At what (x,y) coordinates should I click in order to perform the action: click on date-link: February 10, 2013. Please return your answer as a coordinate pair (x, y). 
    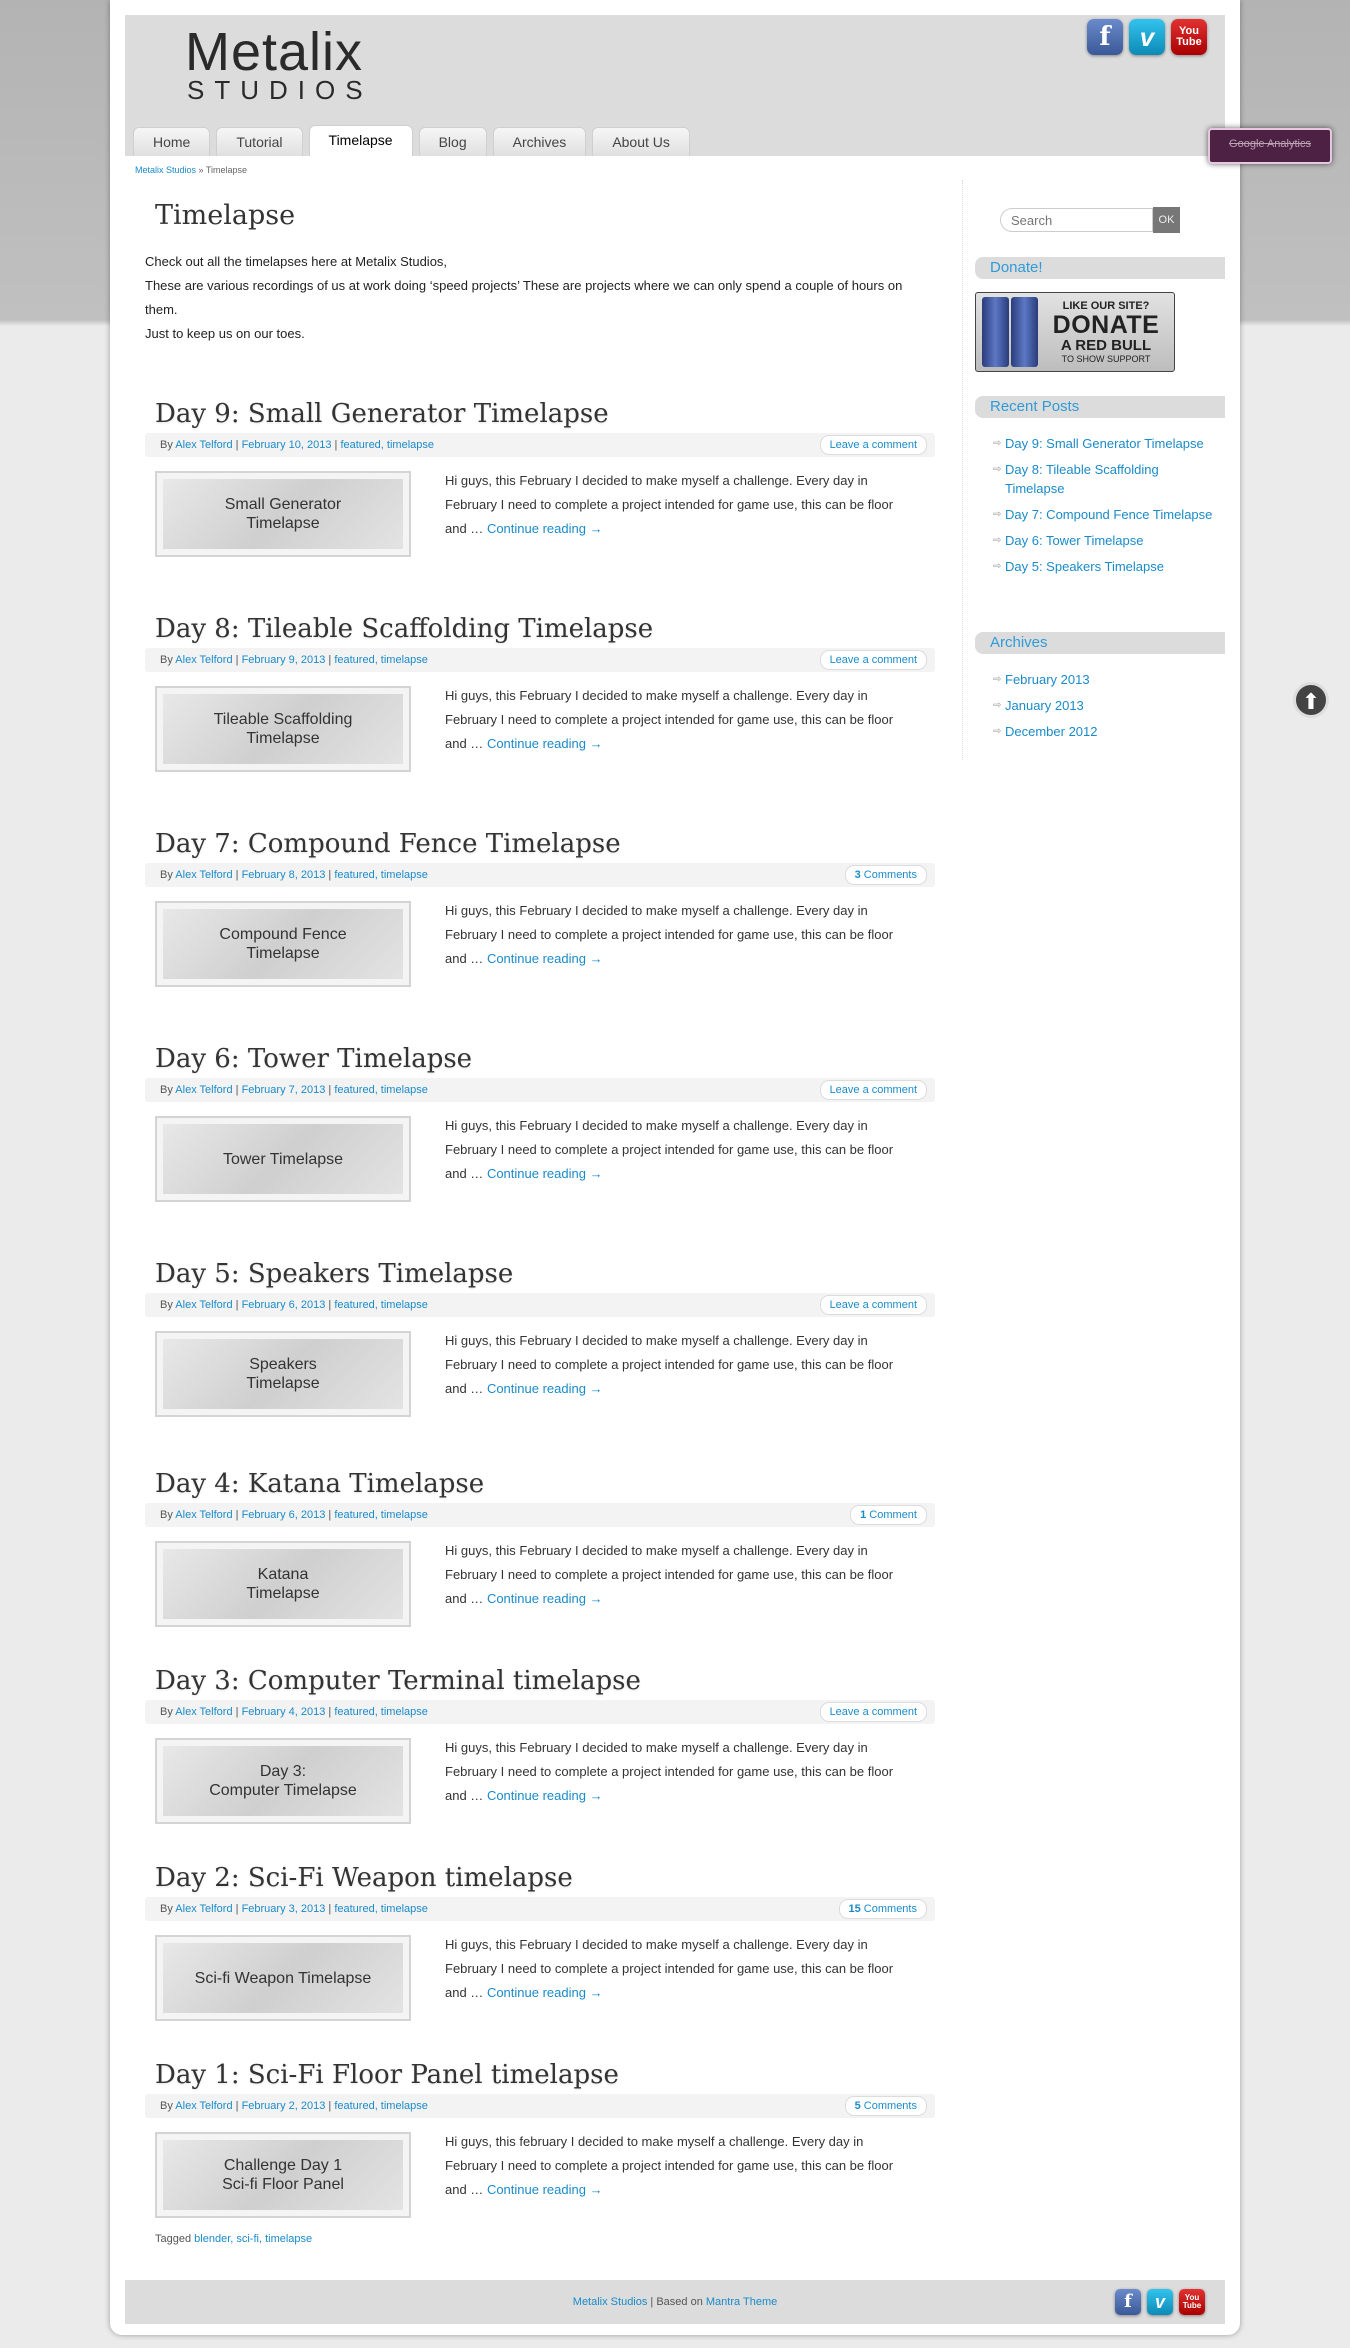
    Looking at the image, I should click on (287, 445).